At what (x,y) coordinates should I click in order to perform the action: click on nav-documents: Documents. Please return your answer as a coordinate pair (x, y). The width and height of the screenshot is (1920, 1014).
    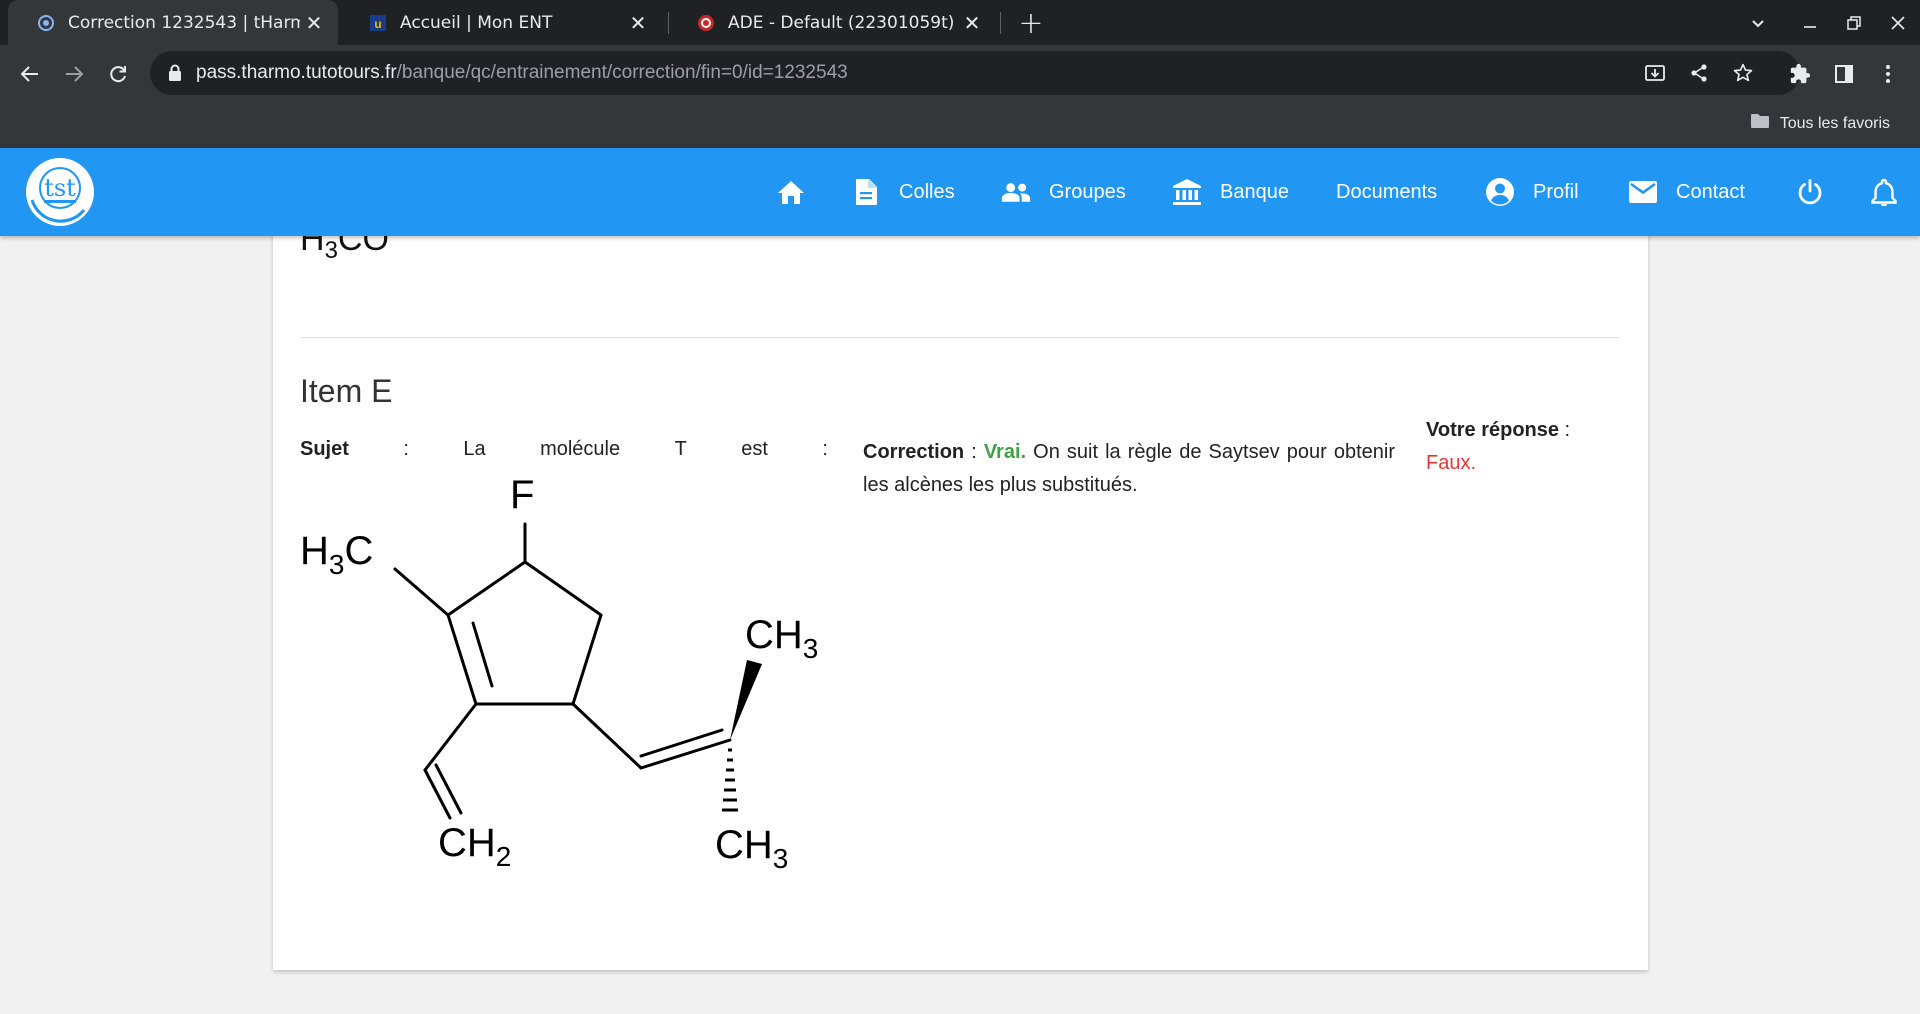
    Looking at the image, I should click on (1386, 192).